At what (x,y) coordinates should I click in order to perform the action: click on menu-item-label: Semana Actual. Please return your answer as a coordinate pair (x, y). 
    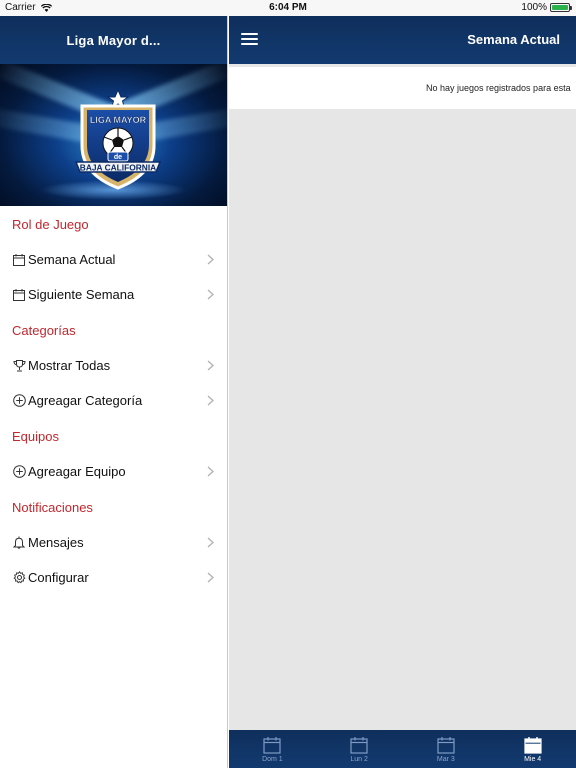
    Looking at the image, I should click on (72, 259).